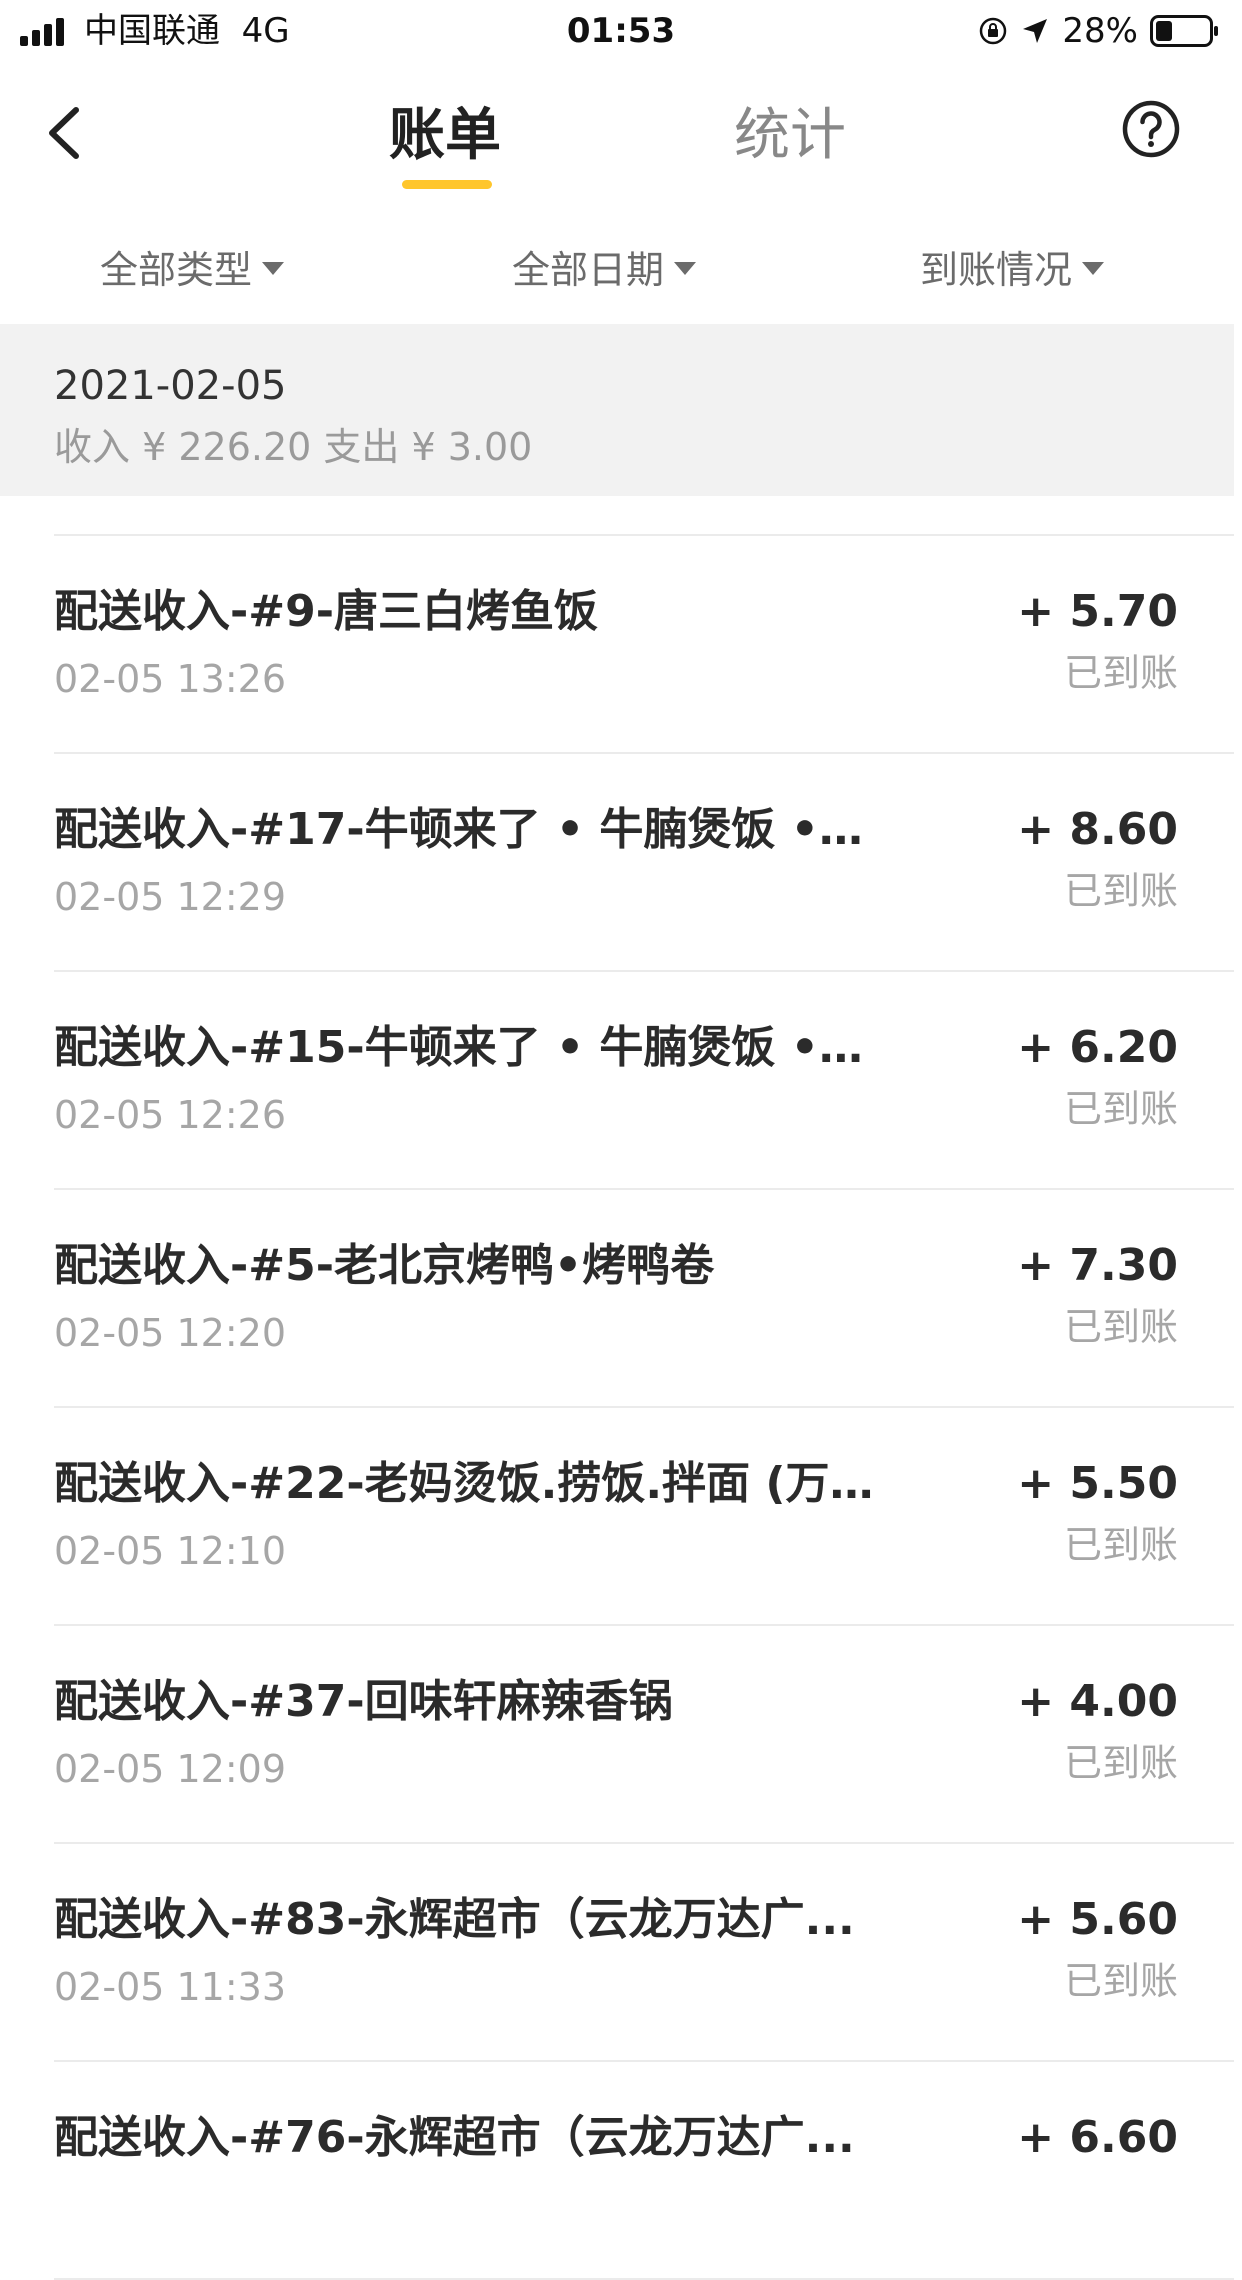  I want to click on back-arrow-icon, so click(65, 133).